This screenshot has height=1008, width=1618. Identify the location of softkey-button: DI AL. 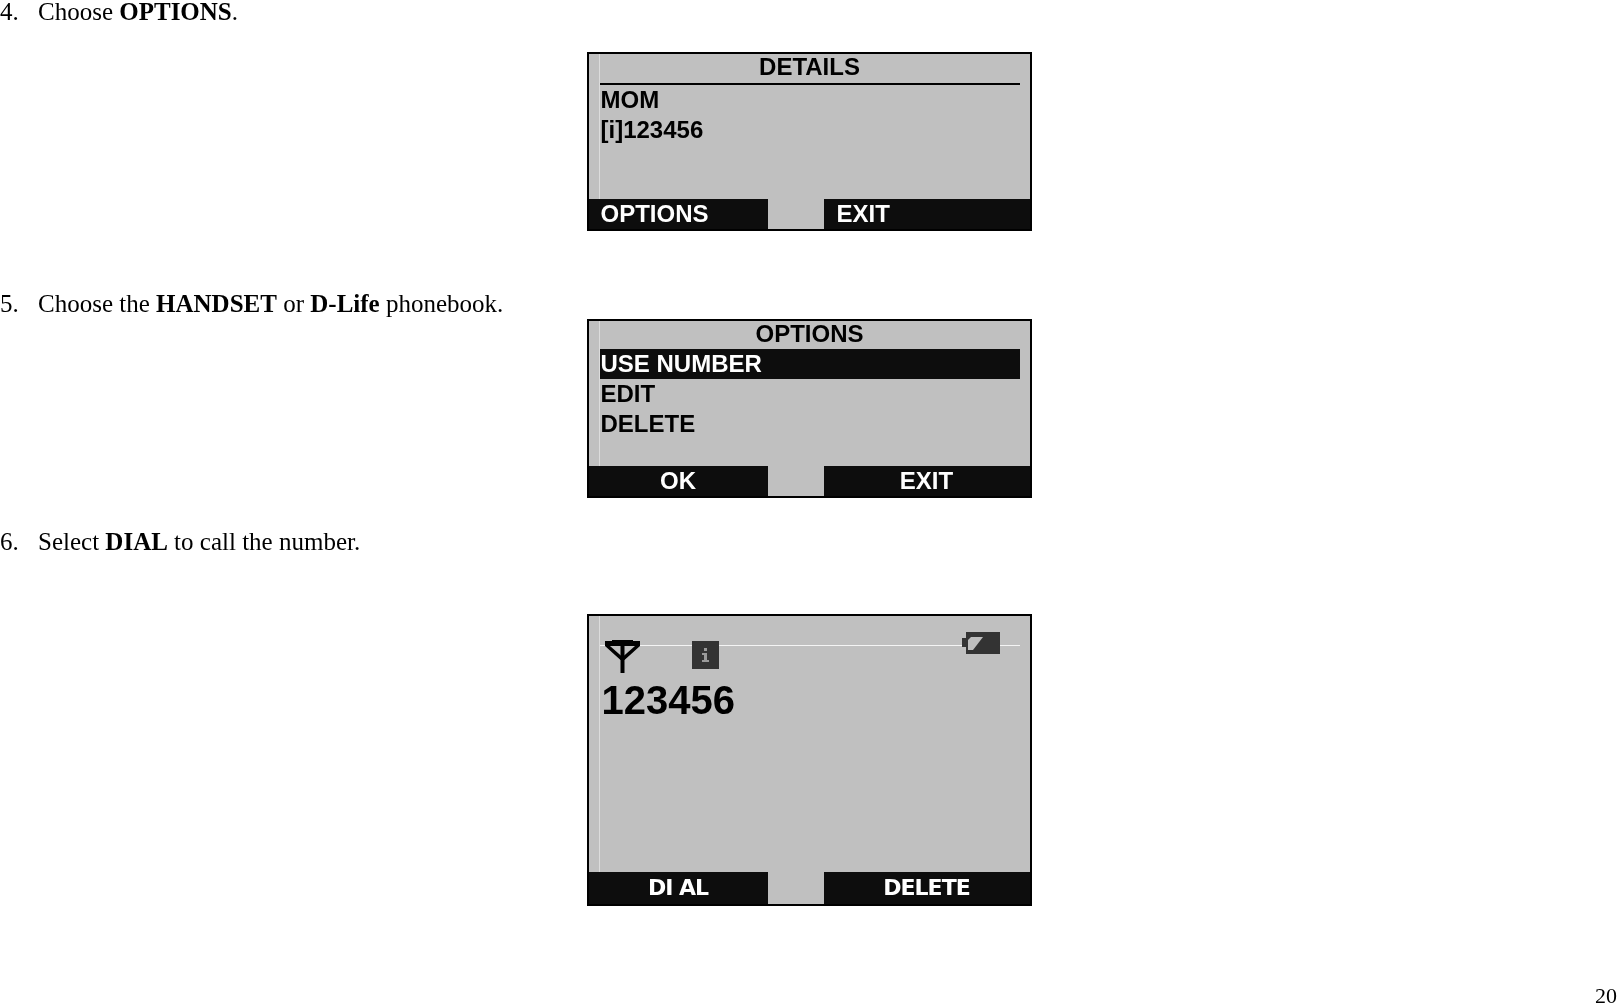
(678, 888).